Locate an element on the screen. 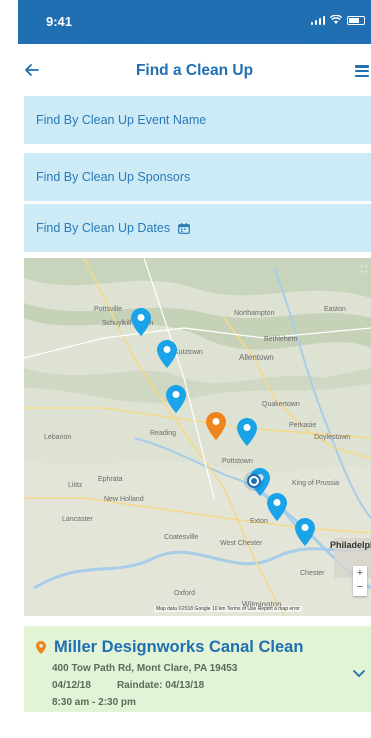  current-location-marker is located at coordinates (254, 481).